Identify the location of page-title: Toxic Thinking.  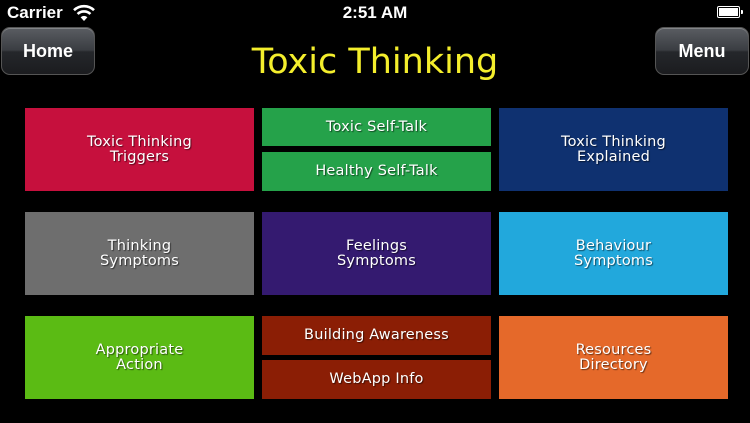
(375, 62).